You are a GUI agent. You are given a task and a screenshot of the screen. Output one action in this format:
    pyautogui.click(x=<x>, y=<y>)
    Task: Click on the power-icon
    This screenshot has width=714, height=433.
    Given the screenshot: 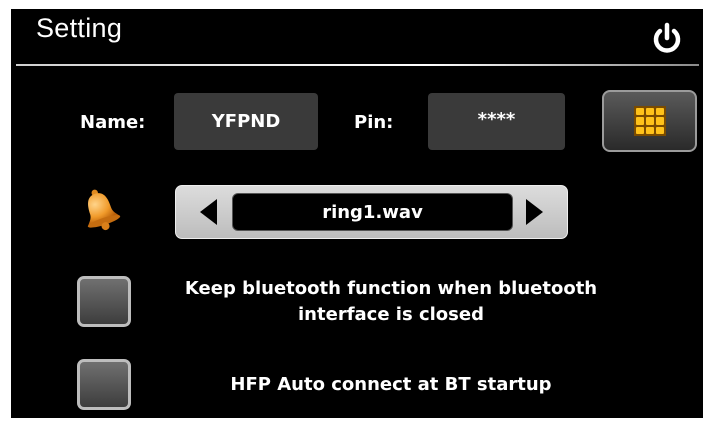 What is the action you would take?
    pyautogui.click(x=667, y=39)
    